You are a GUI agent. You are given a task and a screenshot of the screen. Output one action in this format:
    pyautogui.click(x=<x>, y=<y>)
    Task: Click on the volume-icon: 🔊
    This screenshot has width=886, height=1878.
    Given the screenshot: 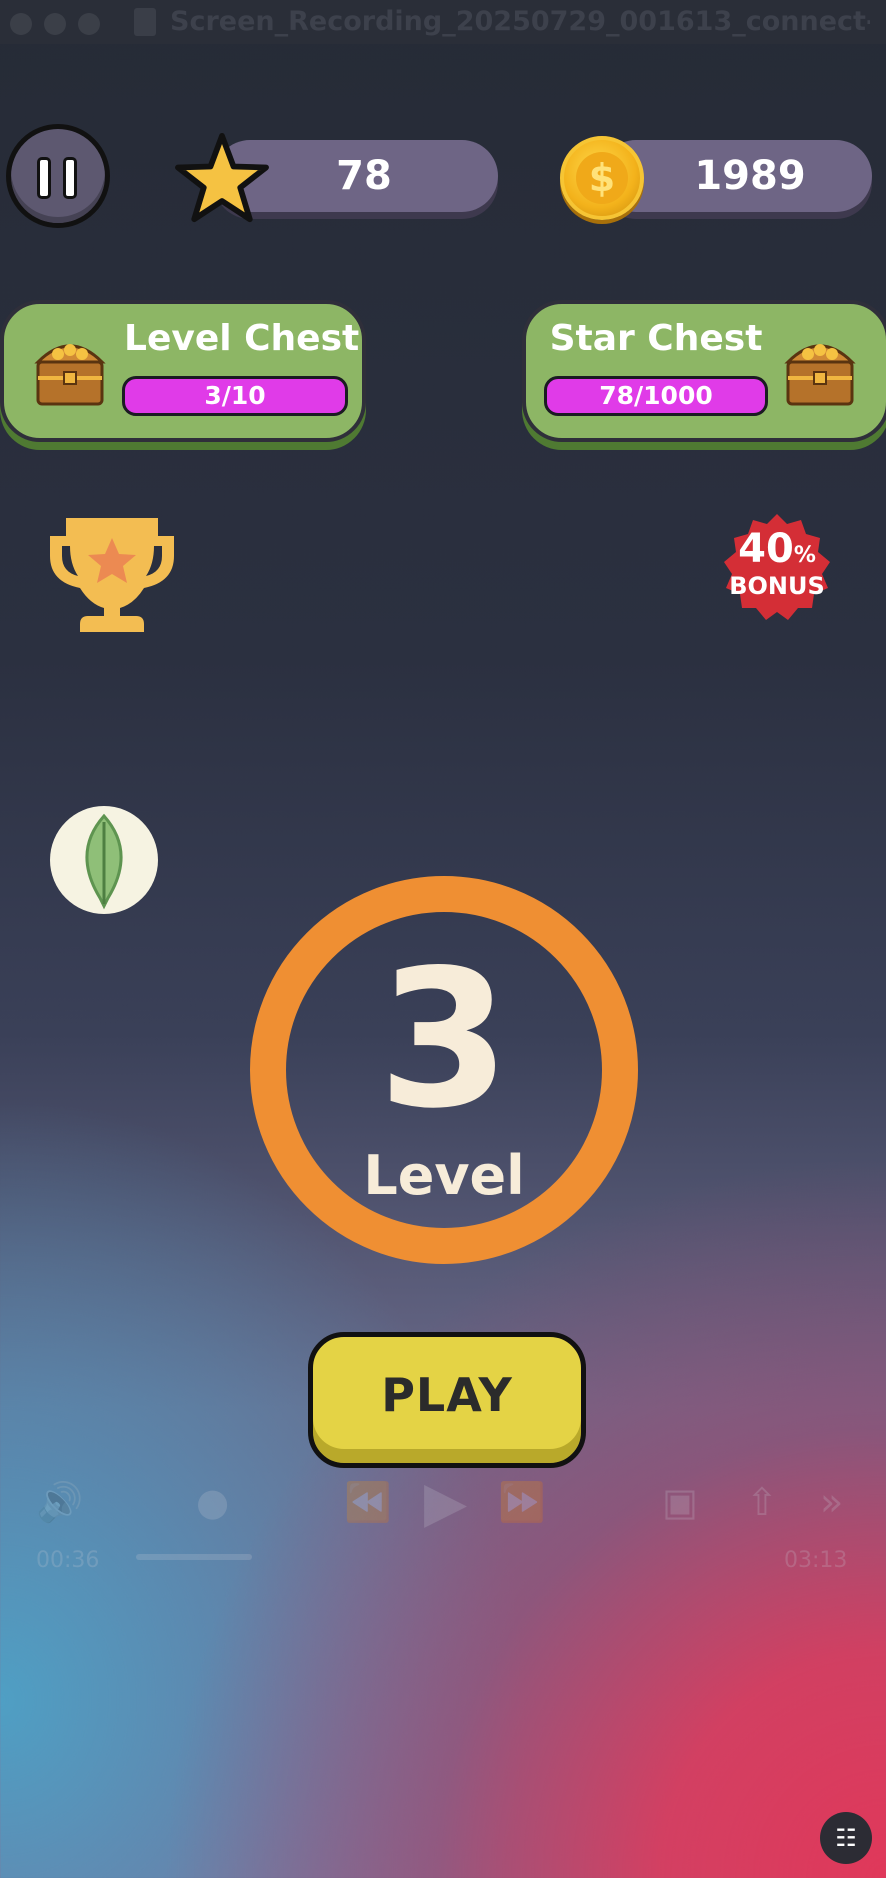 What is the action you would take?
    pyautogui.click(x=59, y=1502)
    